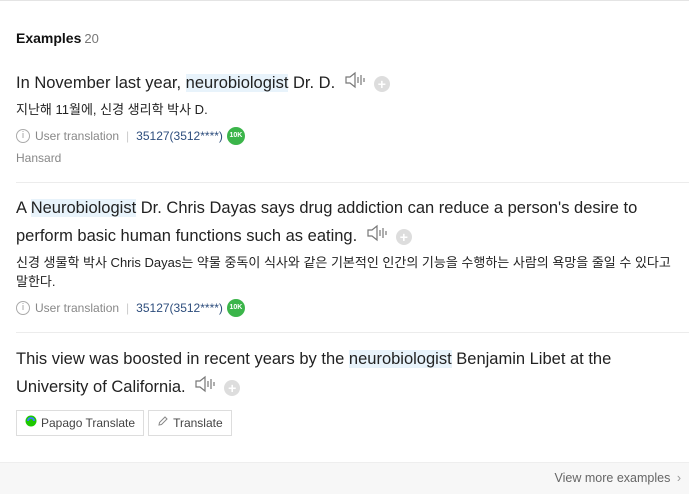  Describe the element at coordinates (112, 109) in the screenshot. I see `example-translation: 지난해 11월에, 신경 생리학 박사 D.` at that location.